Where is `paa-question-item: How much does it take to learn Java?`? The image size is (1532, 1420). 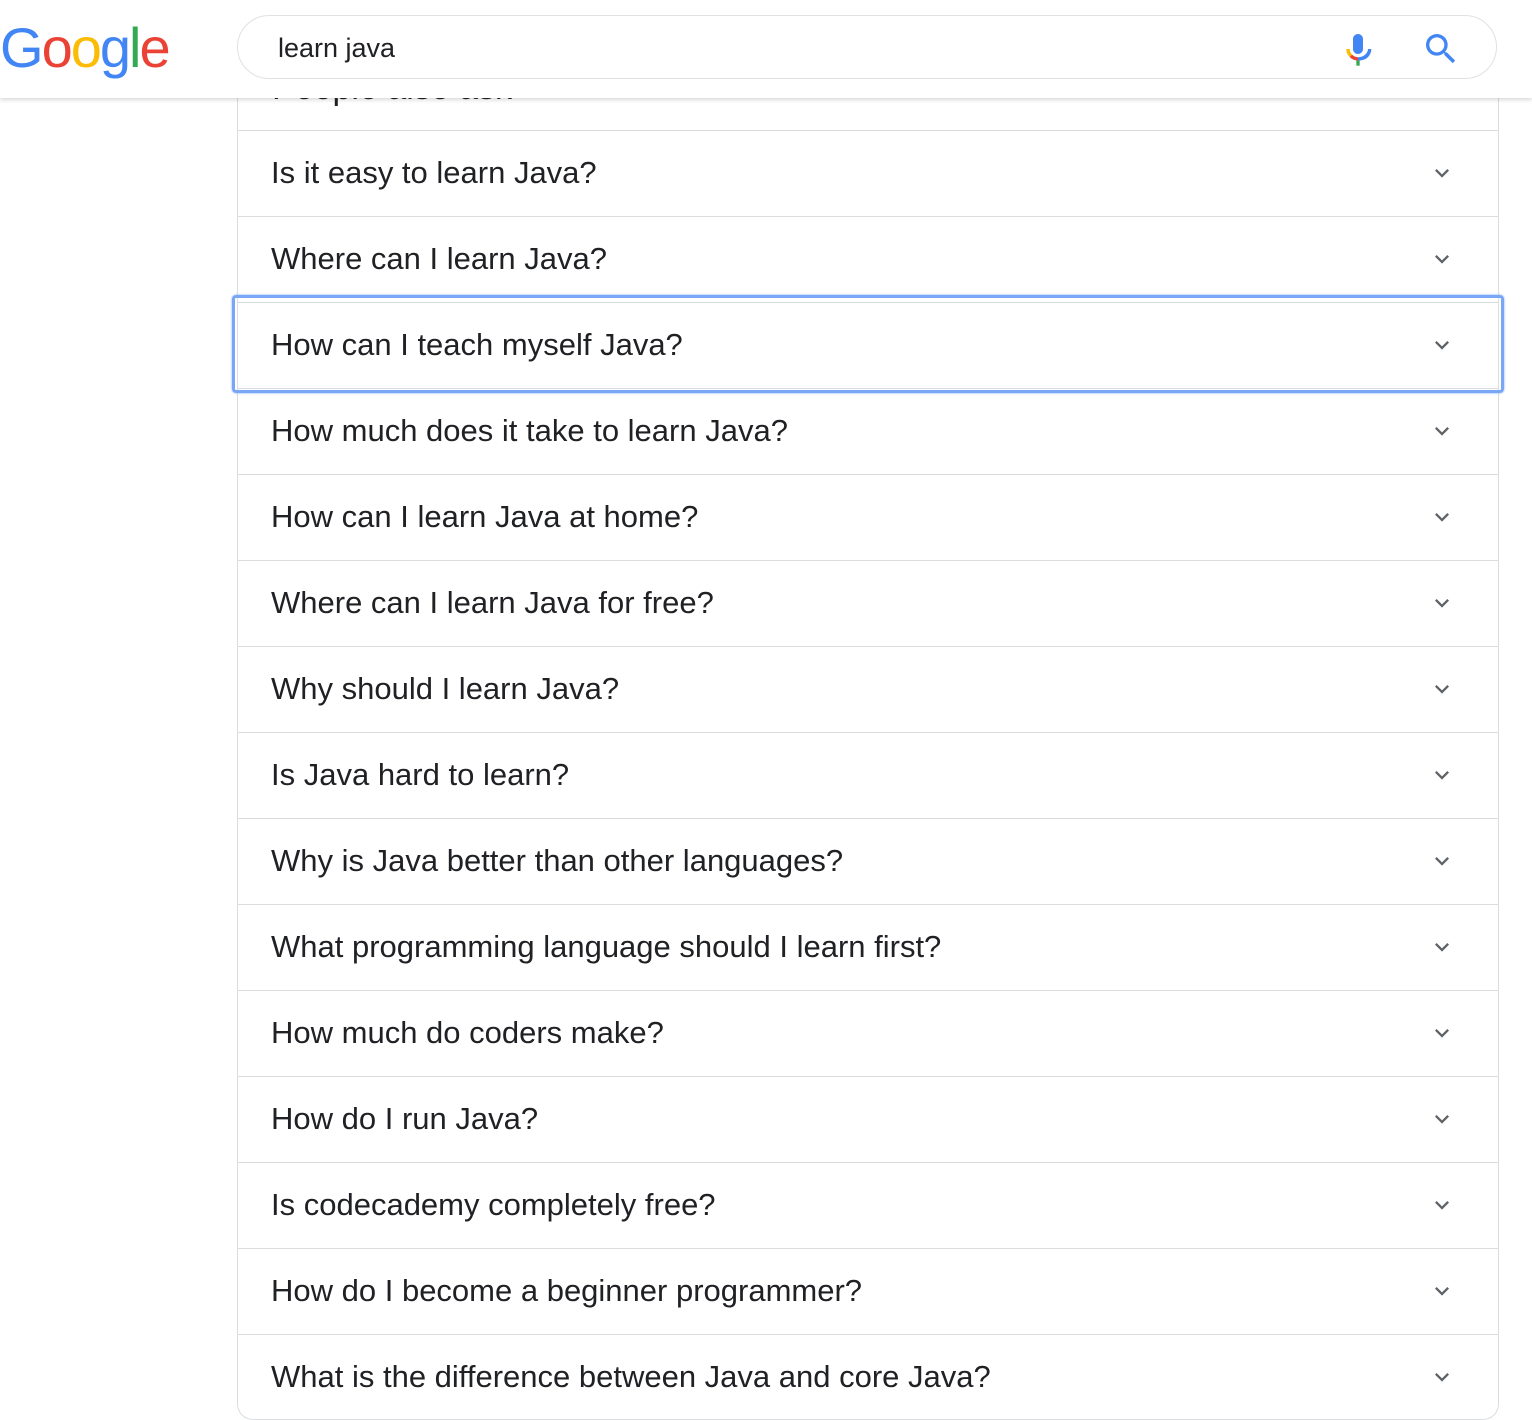
paa-question-item: How much does it take to learn Java? is located at coordinates (868, 431).